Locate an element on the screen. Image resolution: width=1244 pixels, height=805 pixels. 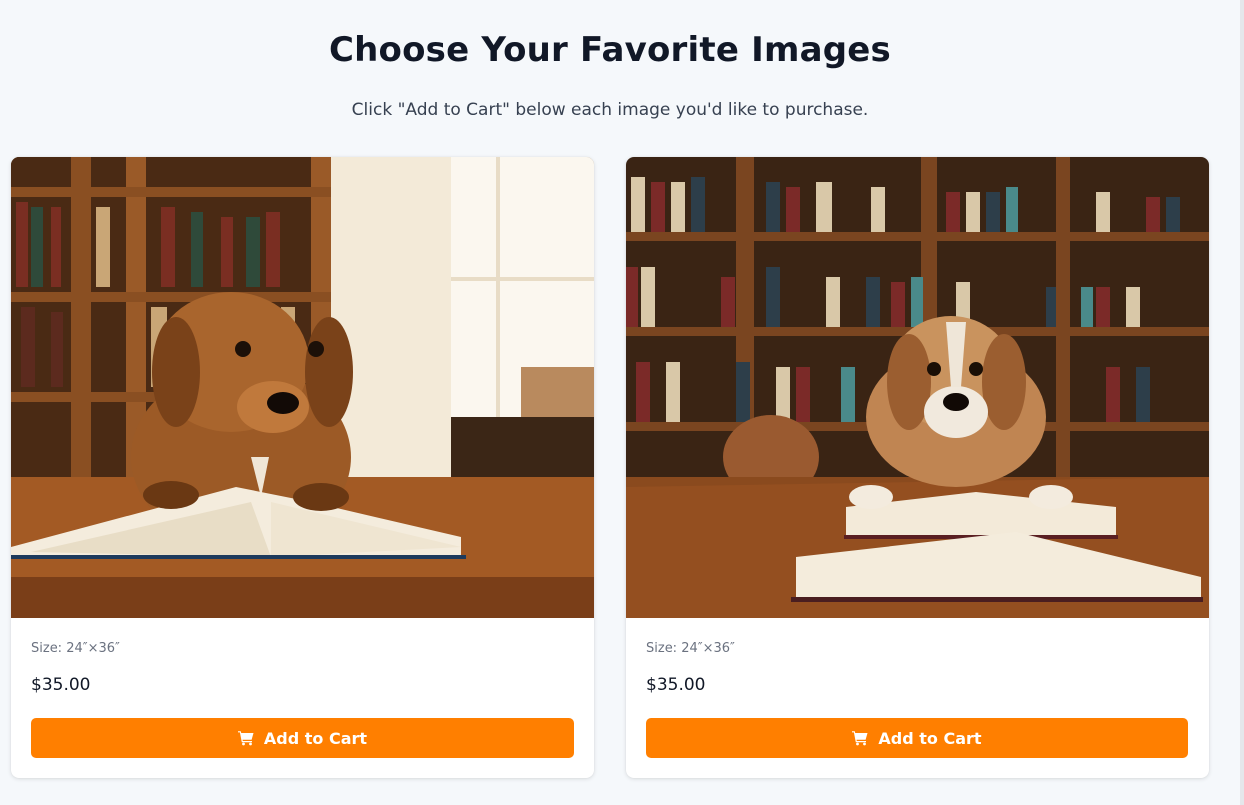
page-scrollbar is located at coordinates (1242, 402).